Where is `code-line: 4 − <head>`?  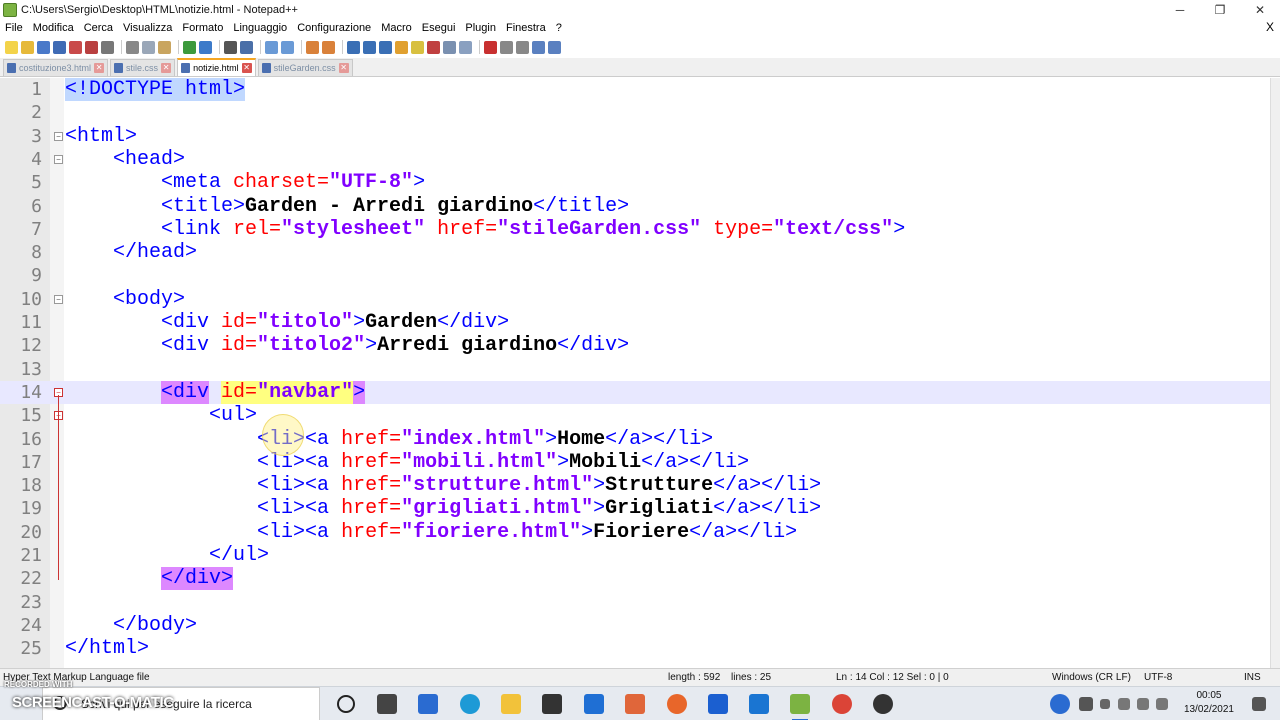 code-line: 4 − <head> is located at coordinates (635, 159).